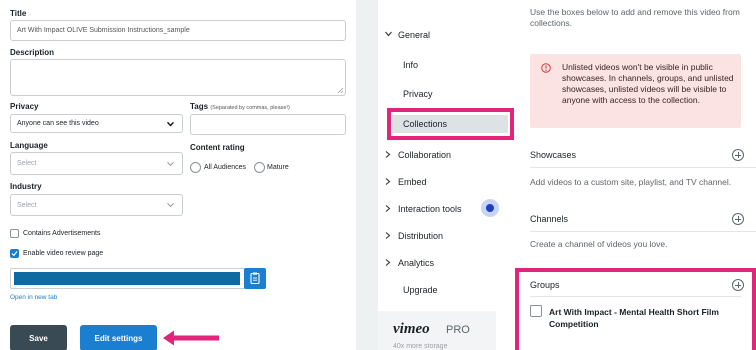 Image resolution: width=756 pixels, height=350 pixels. Describe the element at coordinates (127, 278) in the screenshot. I see `review-link-value-bar` at that location.